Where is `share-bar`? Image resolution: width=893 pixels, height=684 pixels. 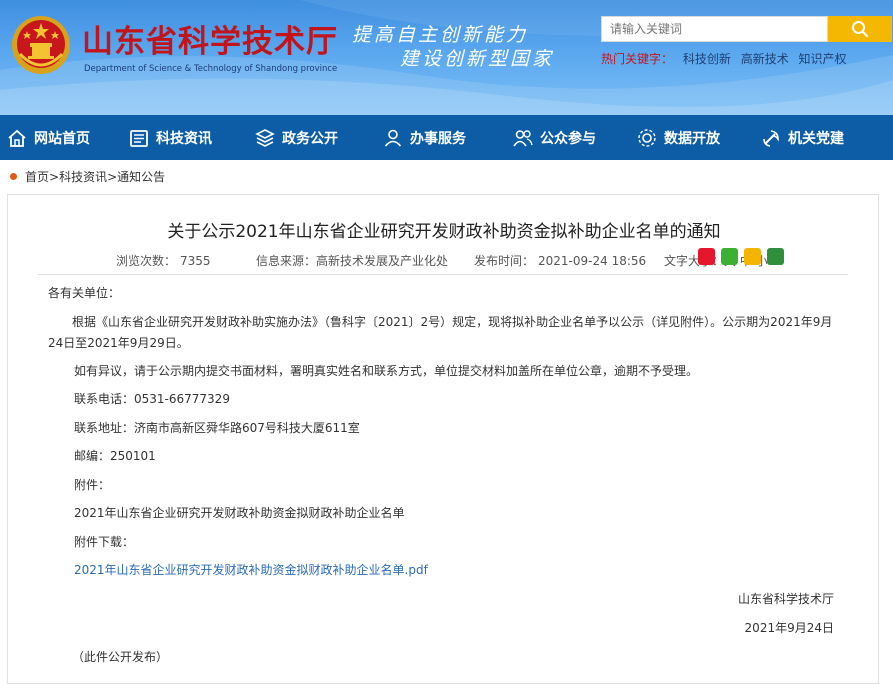 share-bar is located at coordinates (744, 256).